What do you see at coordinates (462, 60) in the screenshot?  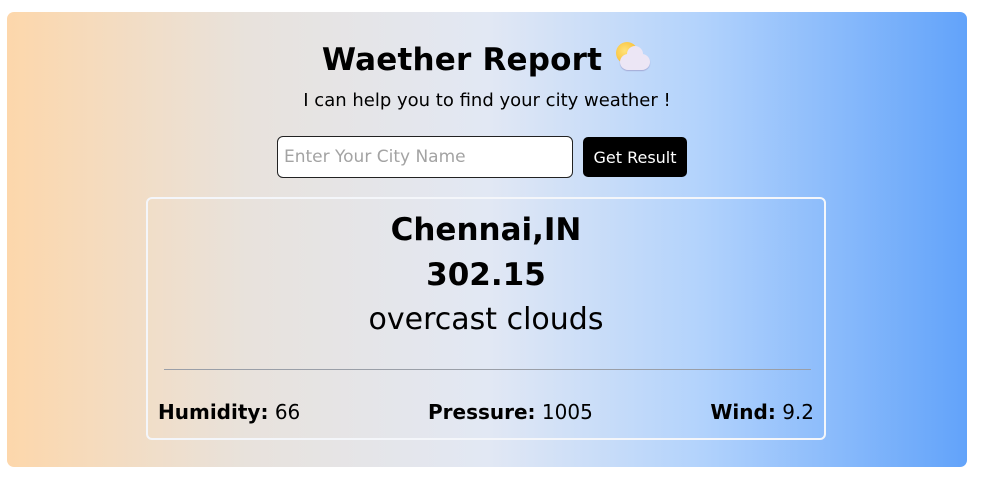 I see `page-title: Waether Report` at bounding box center [462, 60].